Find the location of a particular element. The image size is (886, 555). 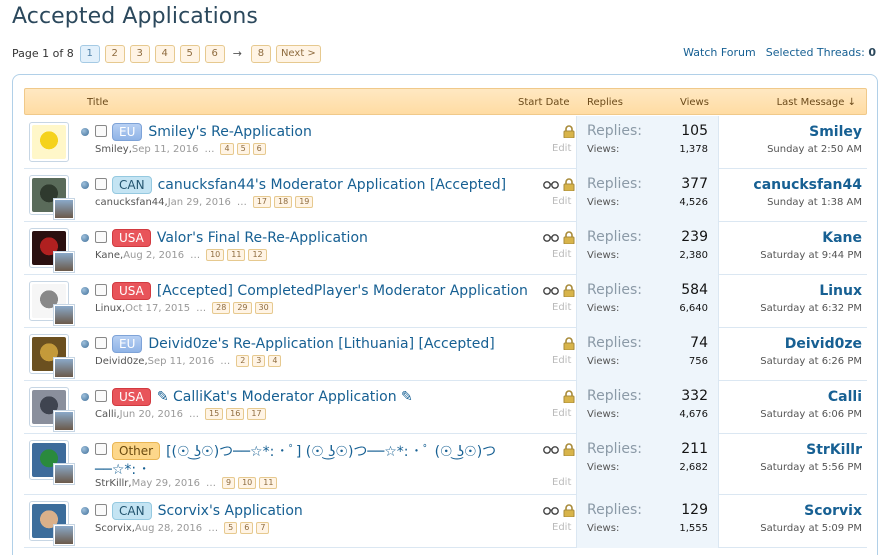

last-message-time: Sunday at 2:50 AM is located at coordinates (814, 149).